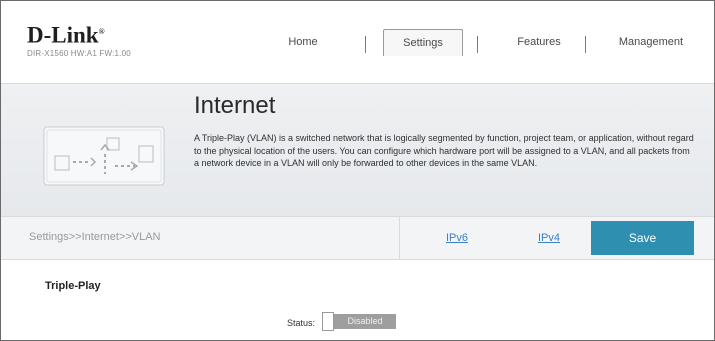 The image size is (715, 341). What do you see at coordinates (73, 286) in the screenshot?
I see `section-title: Triple-Play` at bounding box center [73, 286].